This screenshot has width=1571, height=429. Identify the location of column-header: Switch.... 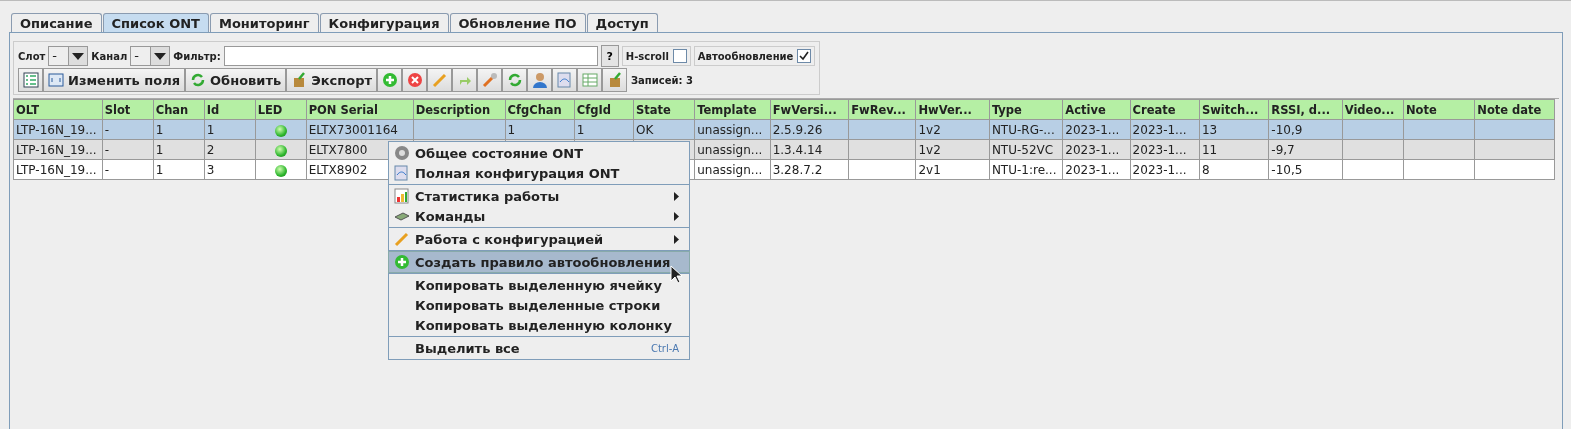
(1234, 109).